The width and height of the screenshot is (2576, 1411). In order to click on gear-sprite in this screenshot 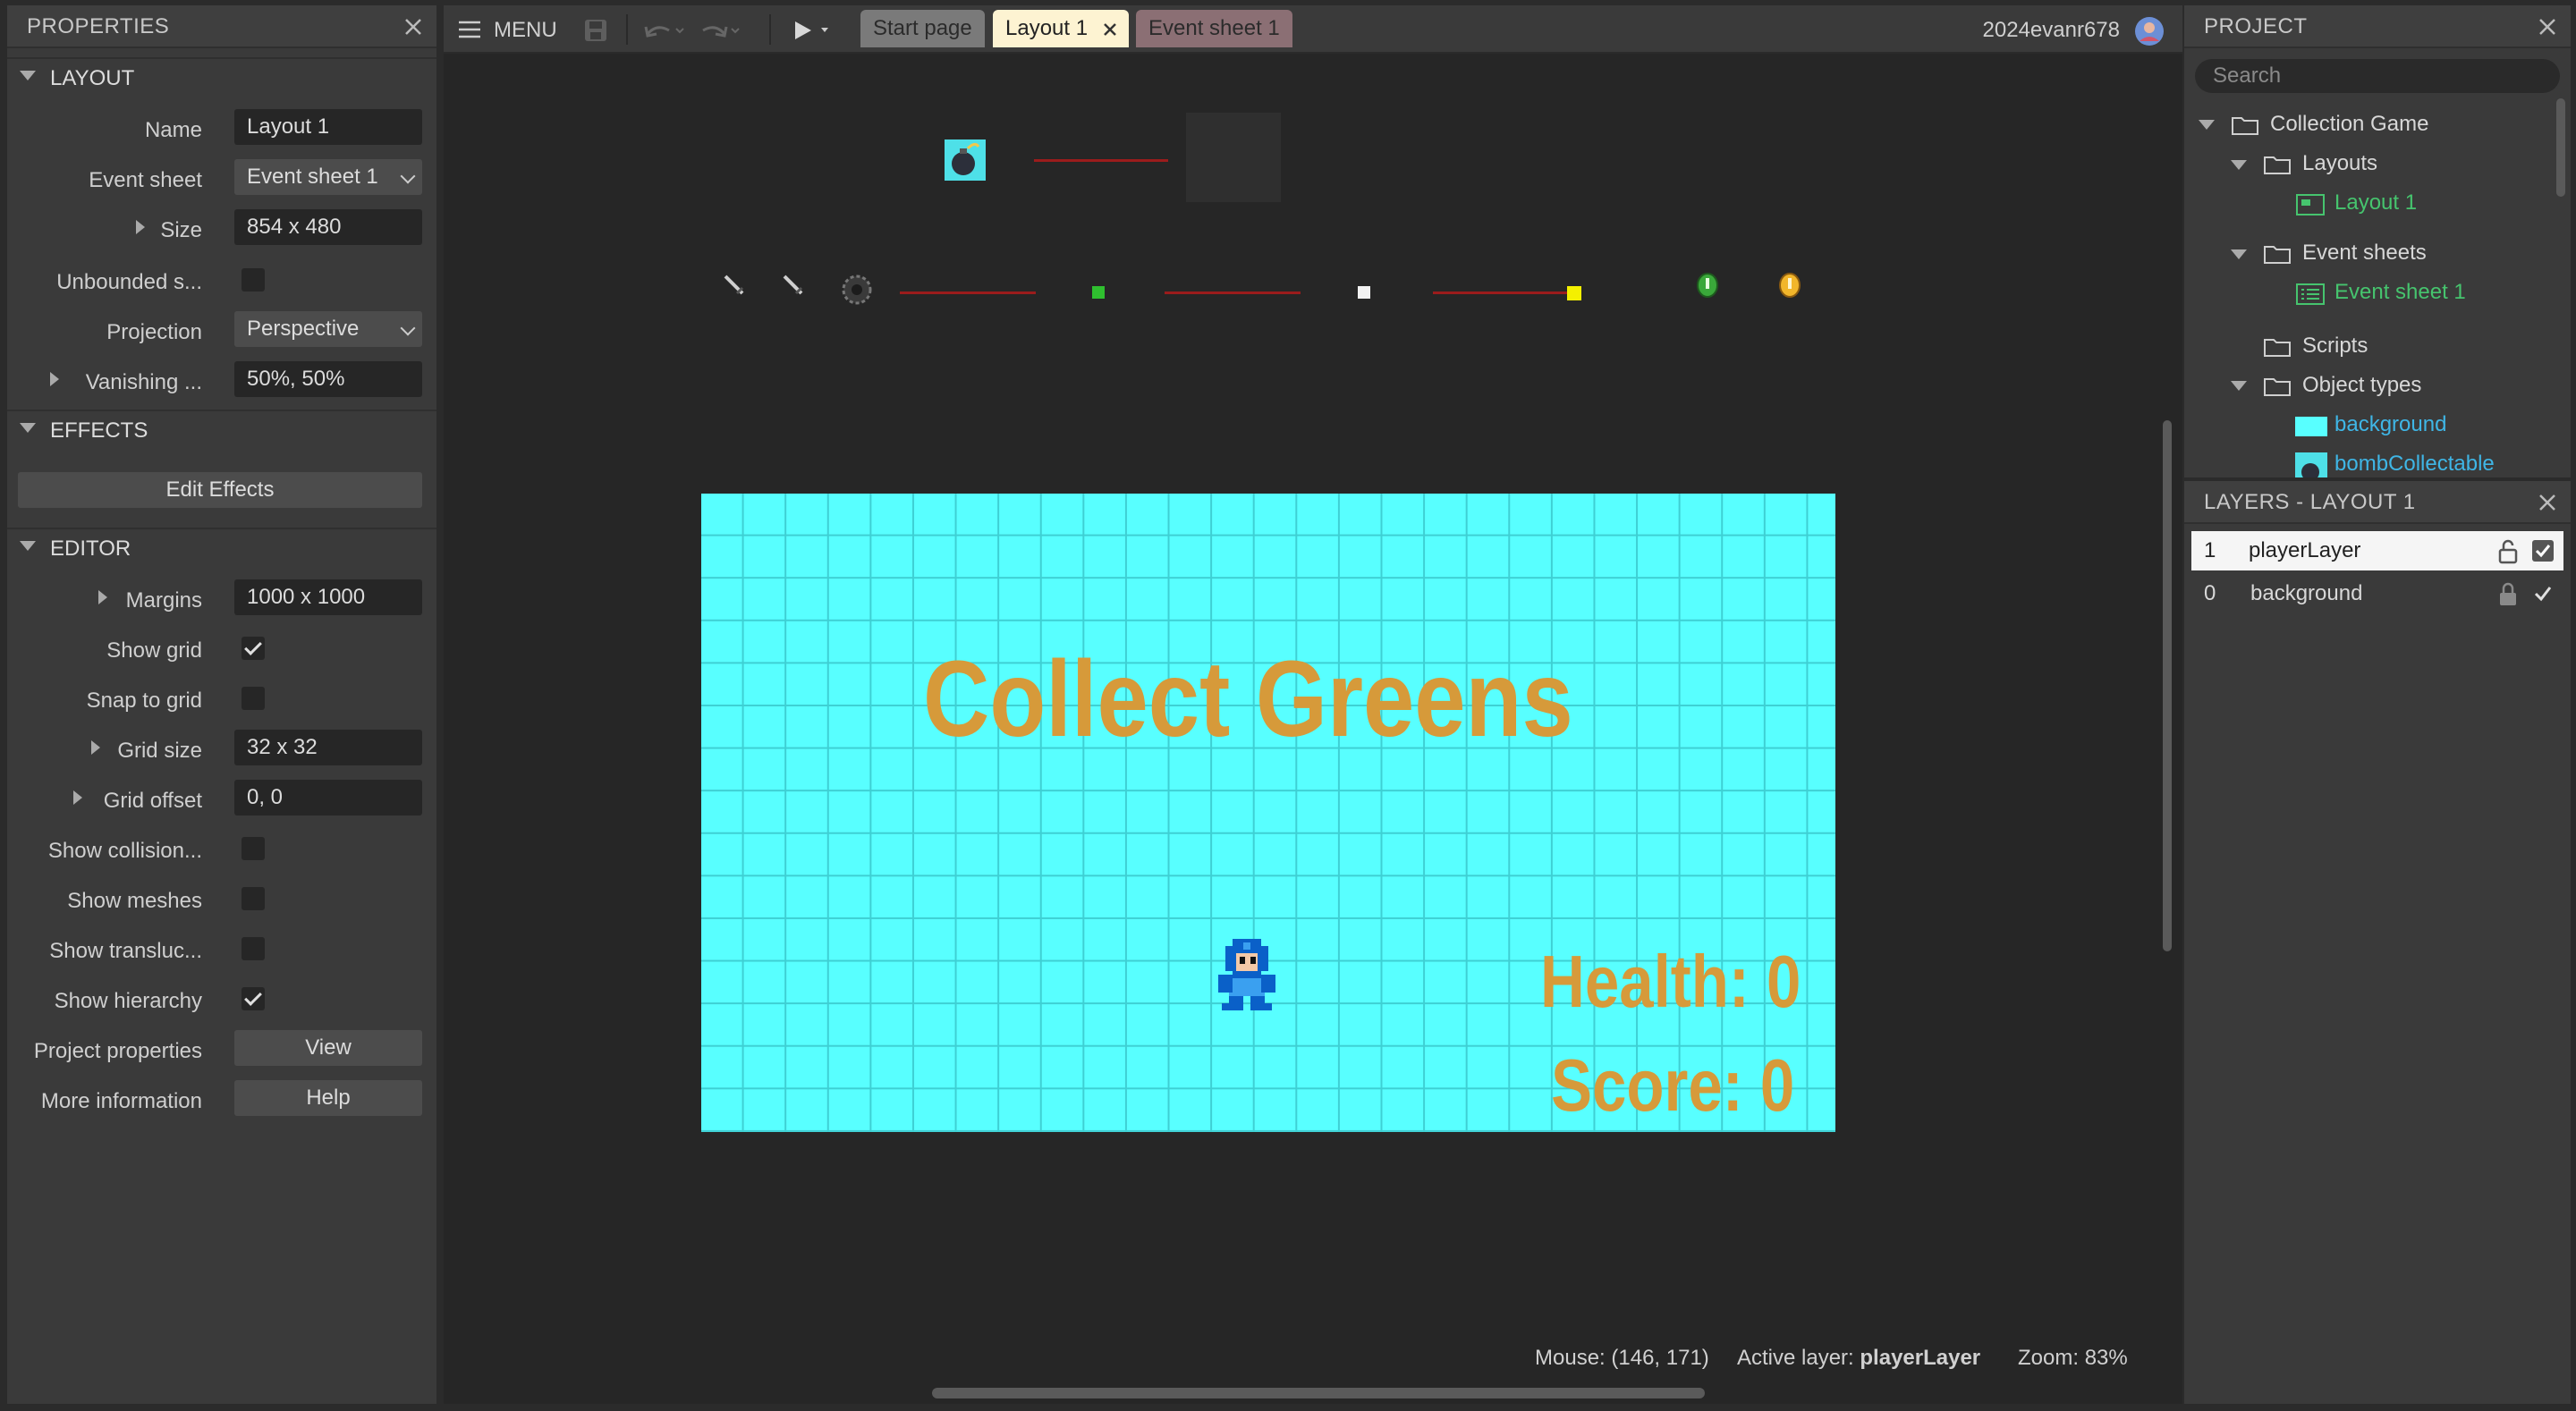, I will do `click(857, 290)`.